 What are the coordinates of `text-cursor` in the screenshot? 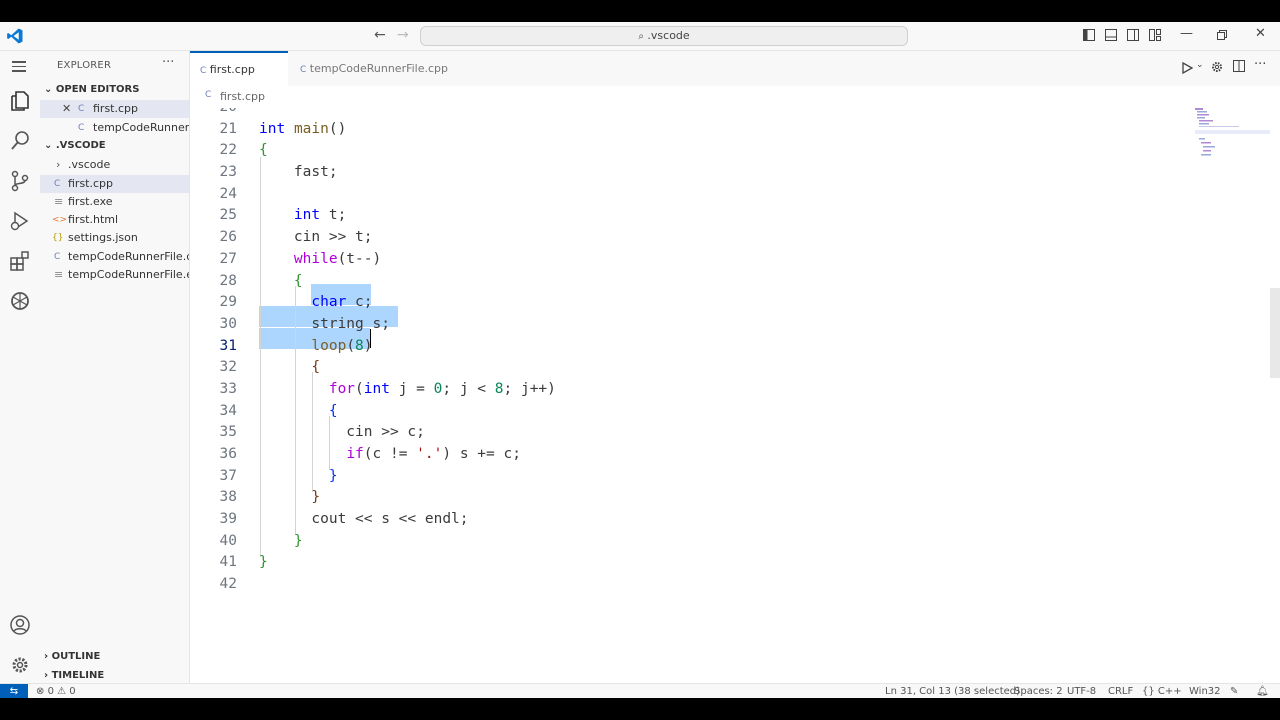 It's located at (370, 338).